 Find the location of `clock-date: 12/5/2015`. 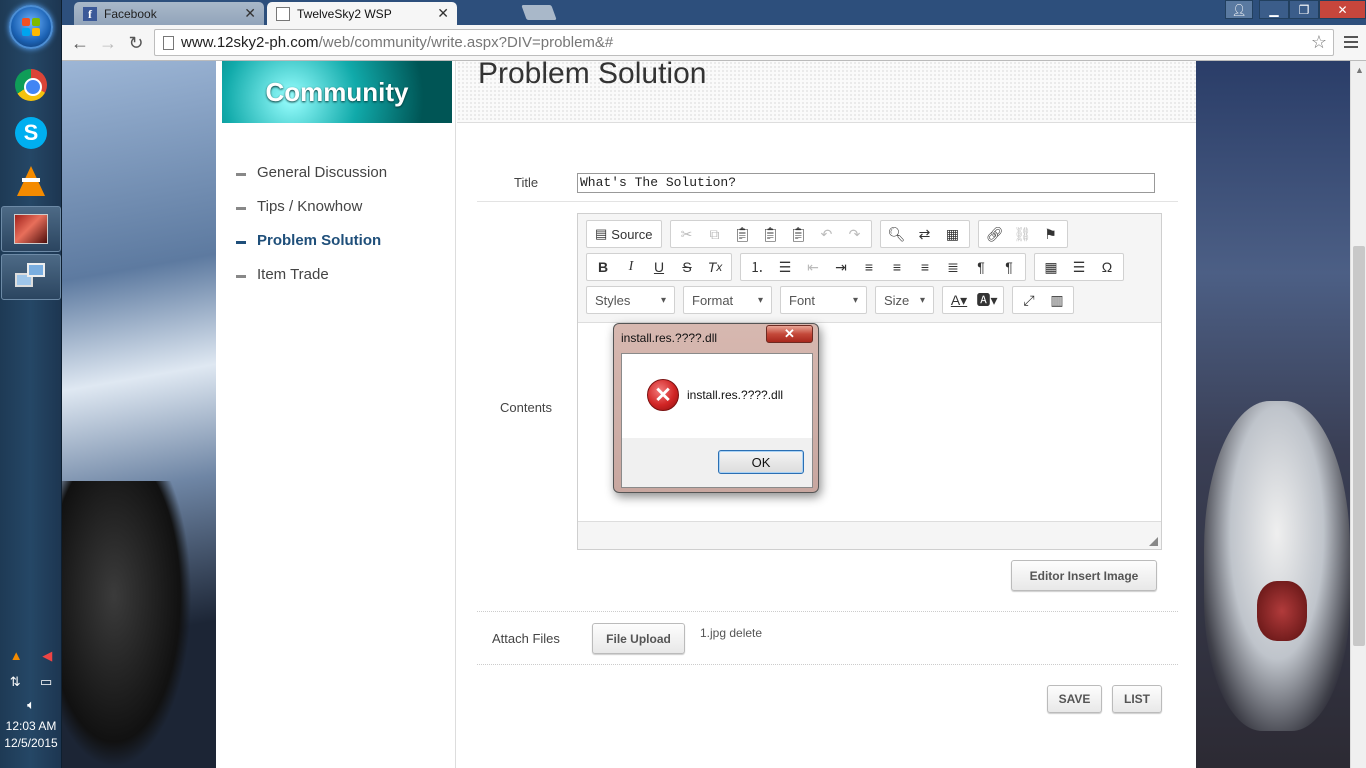

clock-date: 12/5/2015 is located at coordinates (31, 743).